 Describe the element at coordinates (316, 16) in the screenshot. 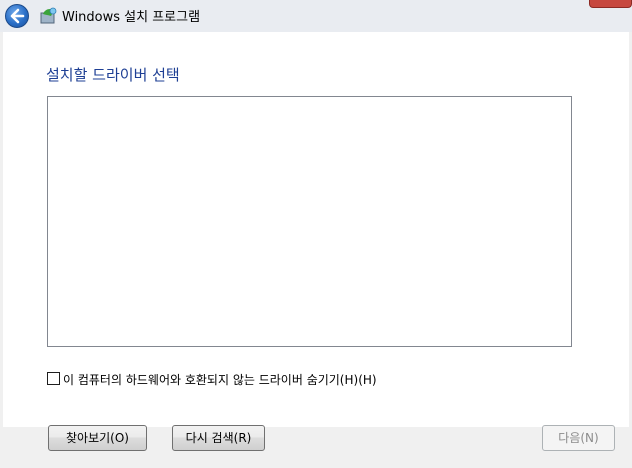

I see `title-bar: Windows 설치 프로그램` at that location.